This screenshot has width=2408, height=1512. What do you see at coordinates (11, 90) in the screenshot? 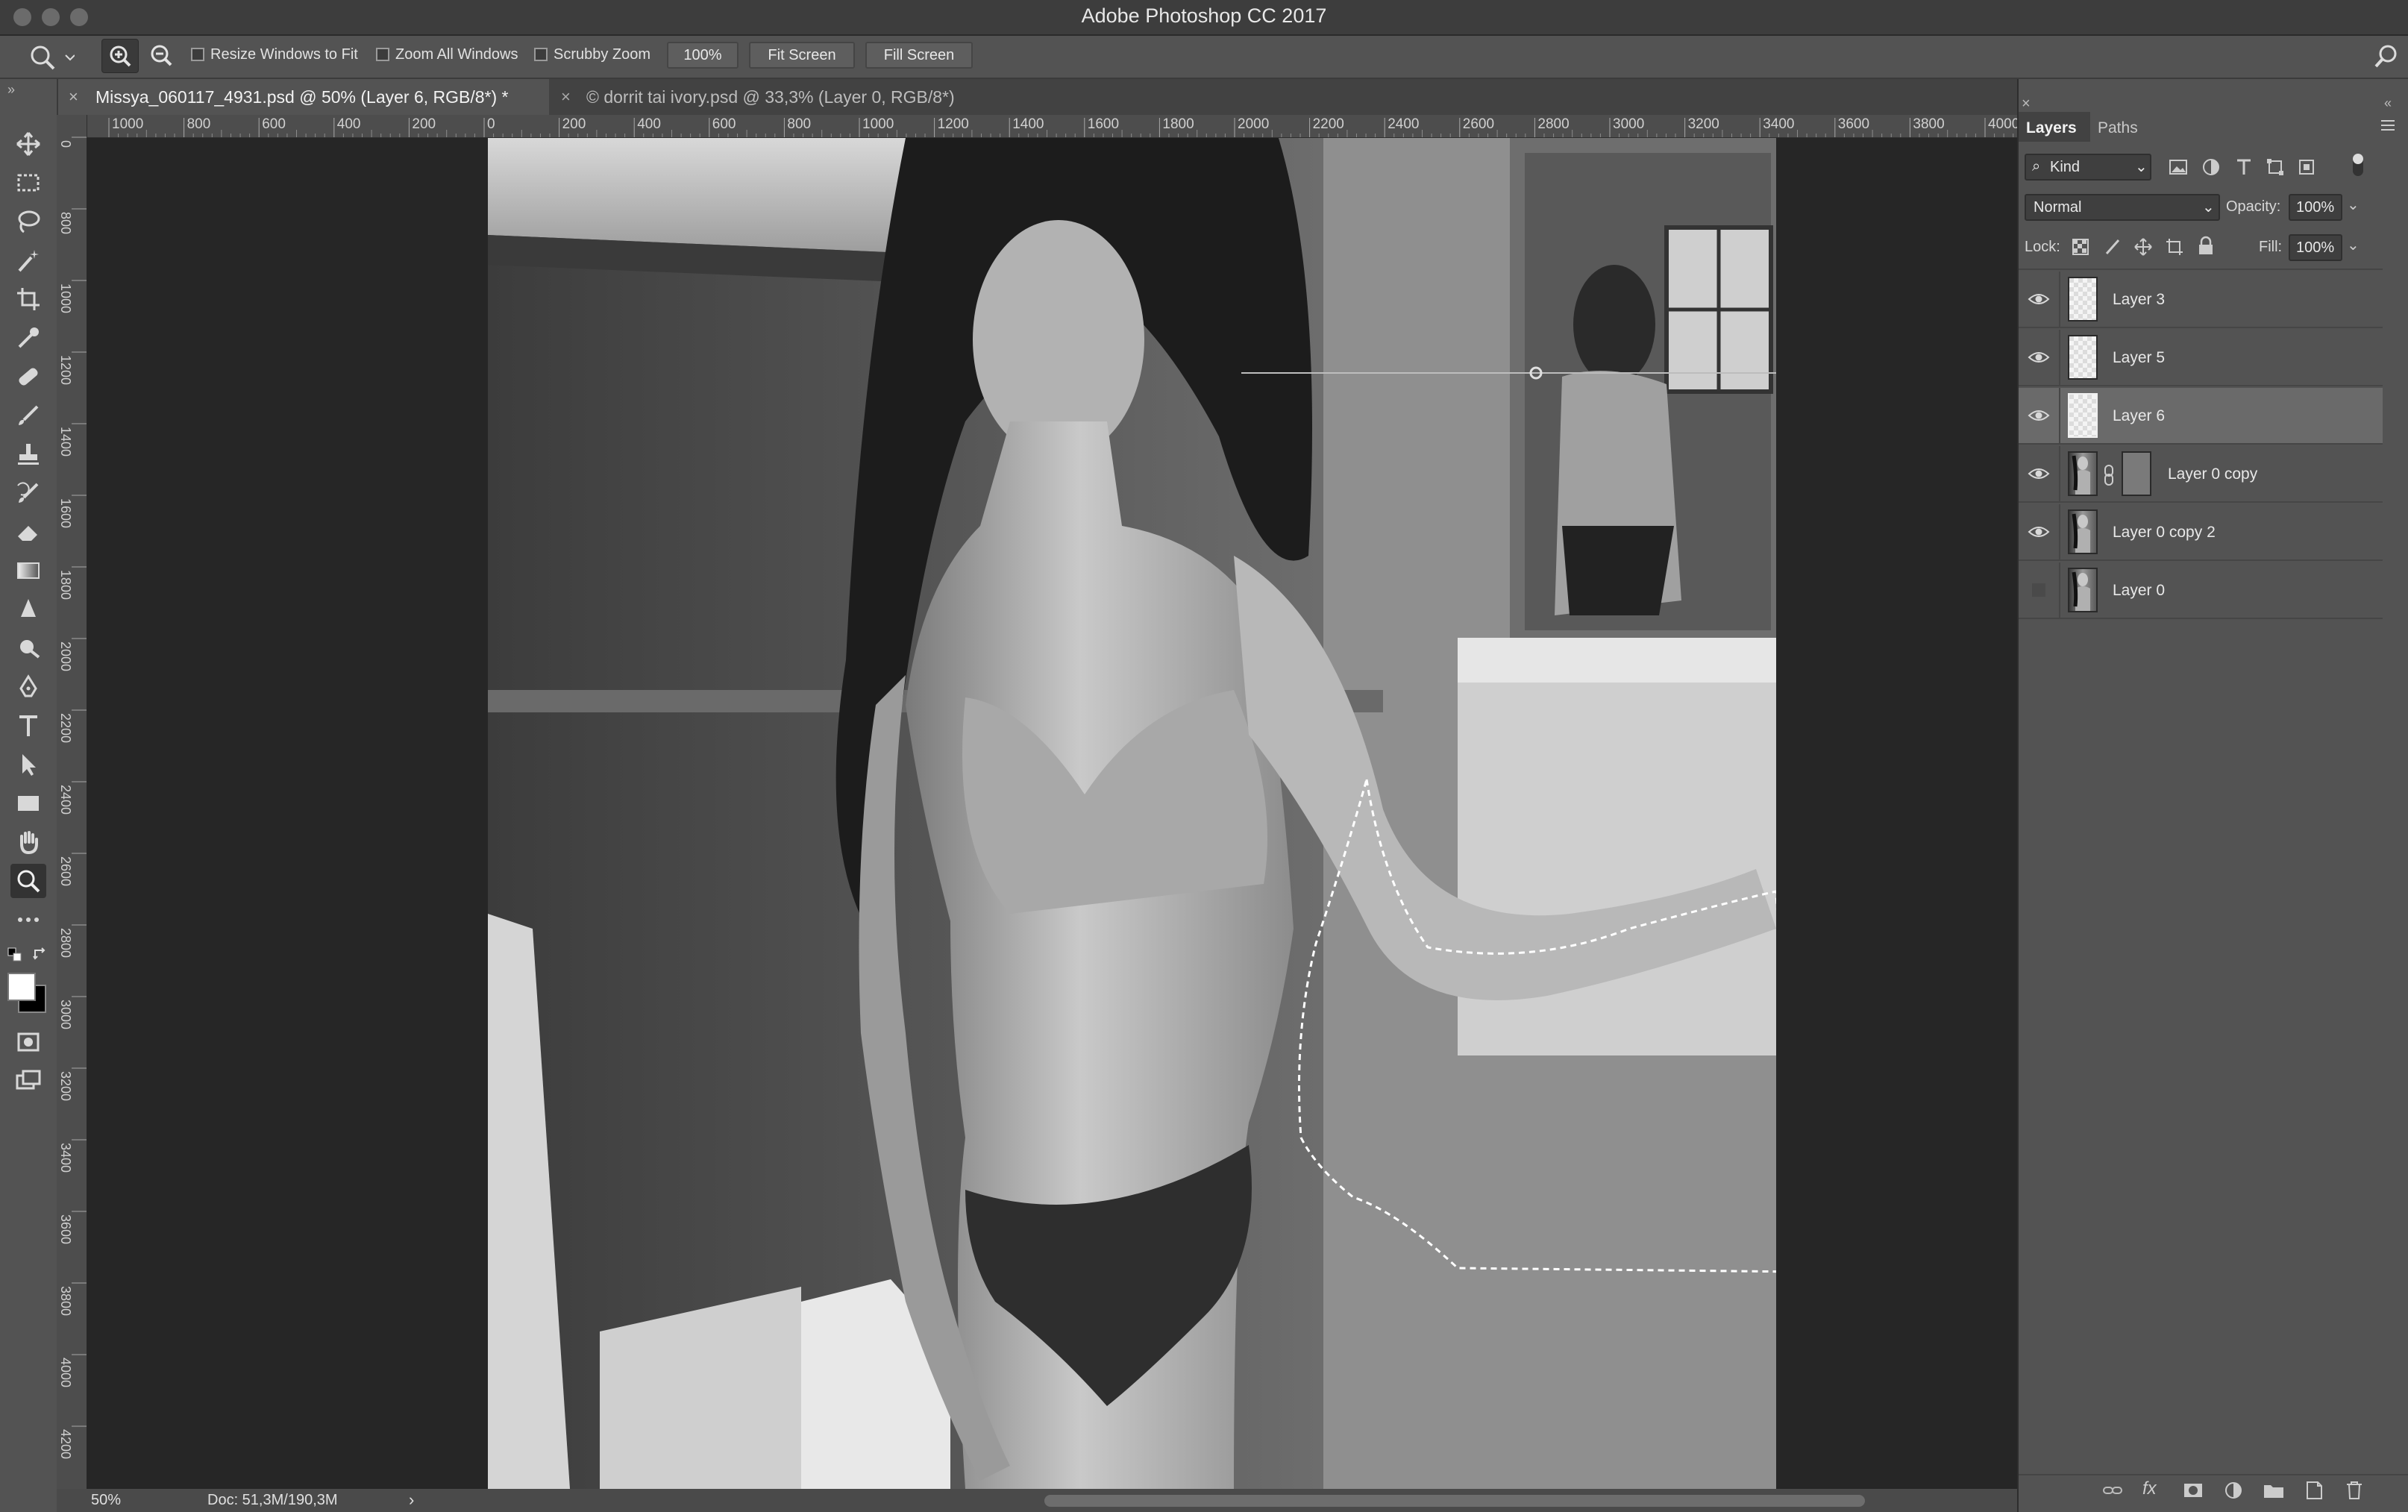
I see `collapse-tools-icon: »` at bounding box center [11, 90].